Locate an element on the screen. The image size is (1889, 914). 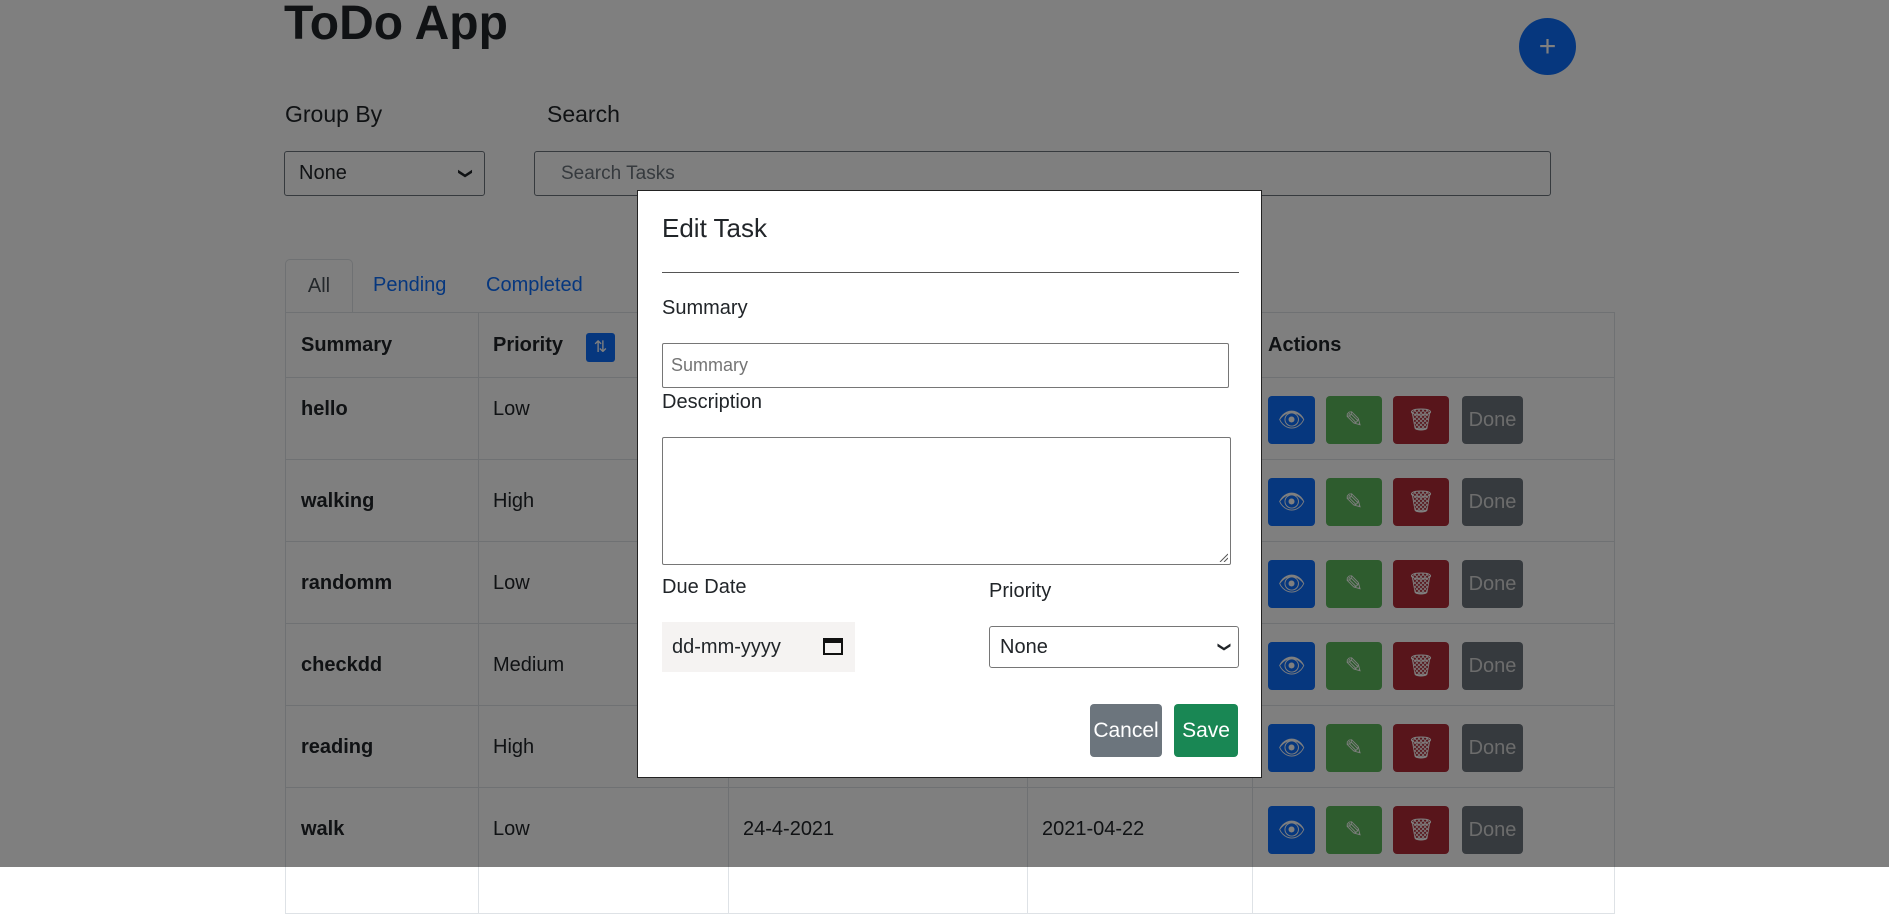
priority-label: Priority is located at coordinates (1020, 591).